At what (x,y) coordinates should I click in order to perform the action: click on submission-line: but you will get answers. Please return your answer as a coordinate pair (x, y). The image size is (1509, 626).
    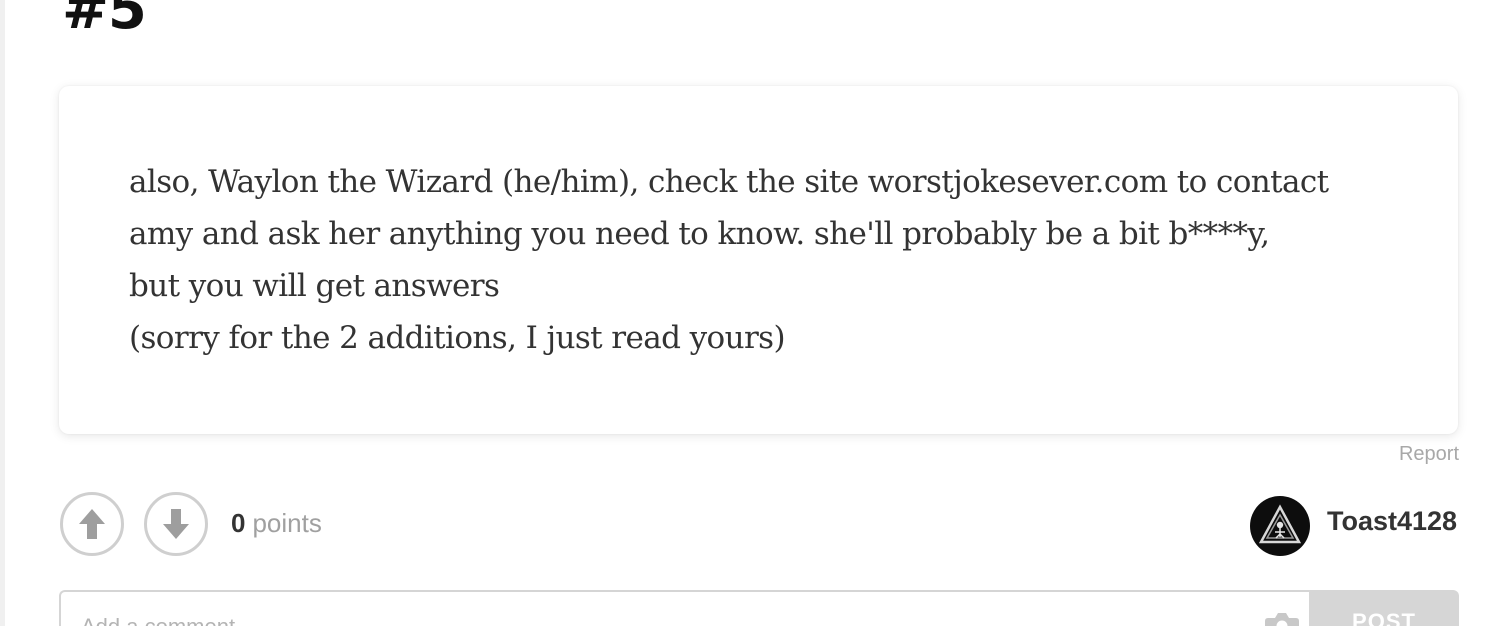
    Looking at the image, I should click on (314, 286).